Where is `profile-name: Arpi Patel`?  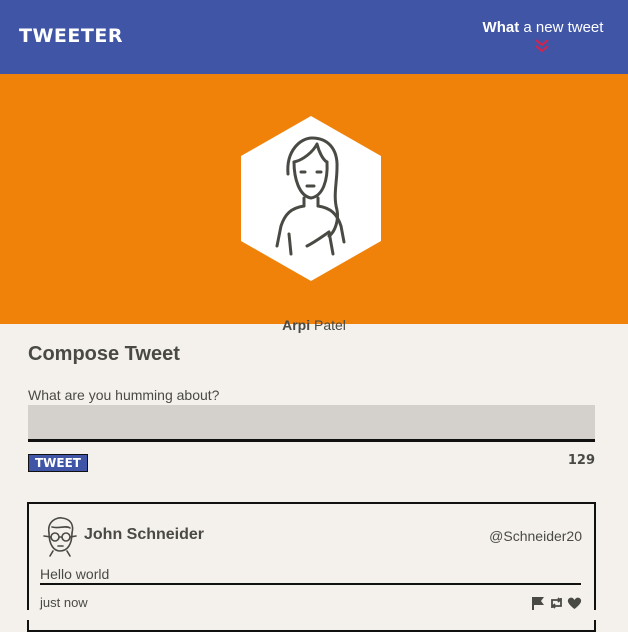
profile-name: Arpi Patel is located at coordinates (314, 325).